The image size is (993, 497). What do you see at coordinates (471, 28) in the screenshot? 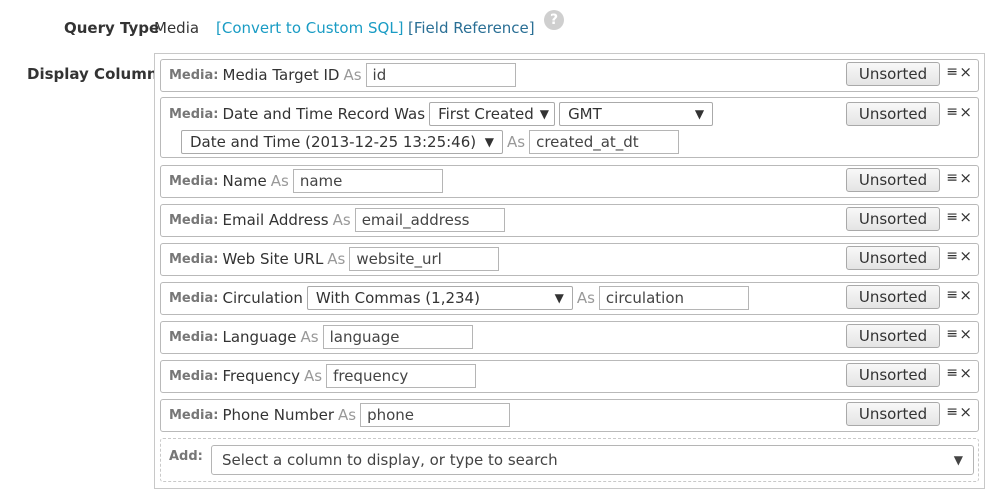
I see `field-reference-link: [Field Reference]` at bounding box center [471, 28].